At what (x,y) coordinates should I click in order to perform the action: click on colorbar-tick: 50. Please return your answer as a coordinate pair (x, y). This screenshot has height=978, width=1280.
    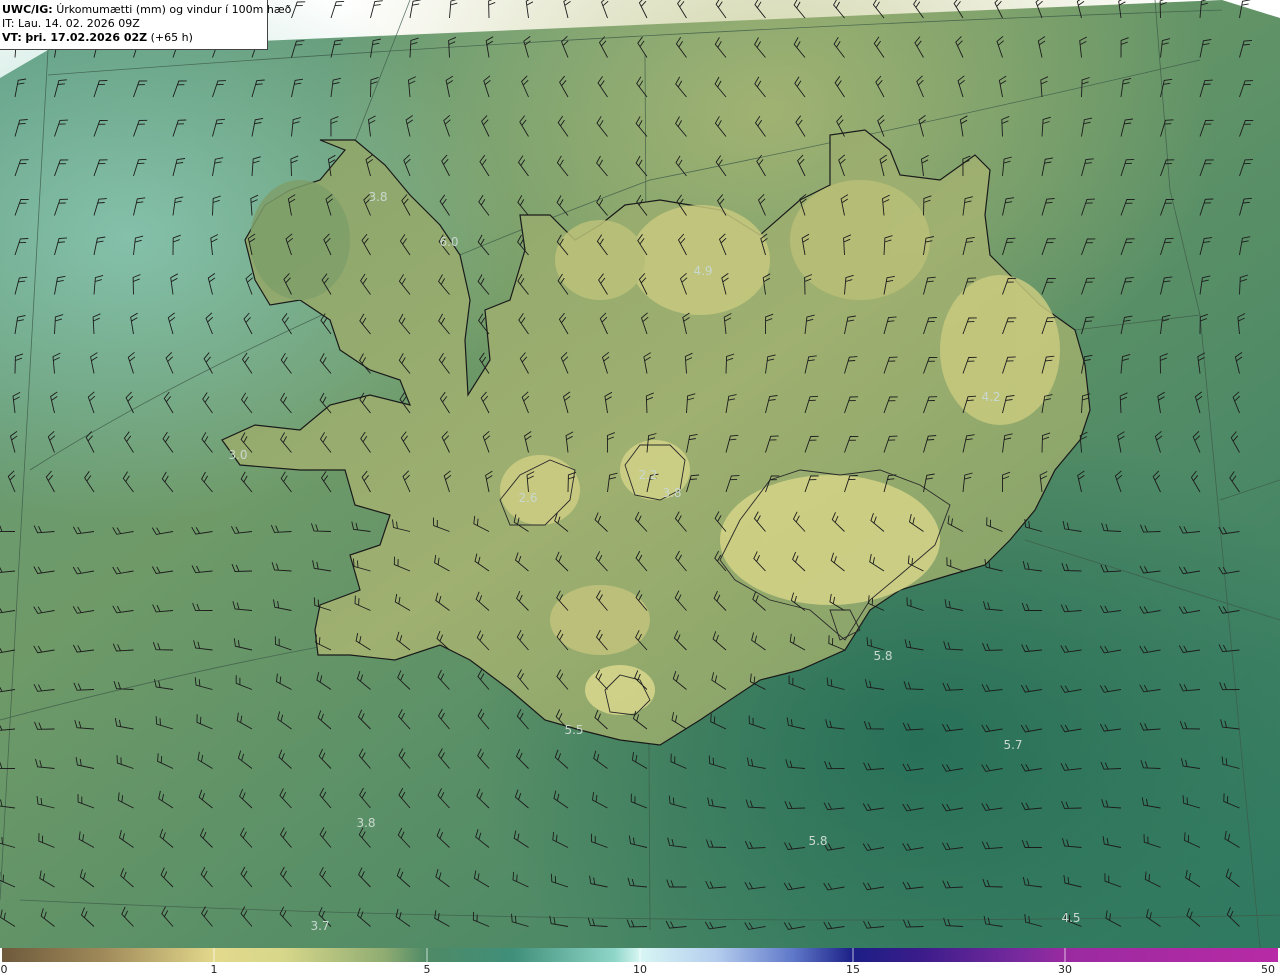
    Looking at the image, I should click on (1268, 969).